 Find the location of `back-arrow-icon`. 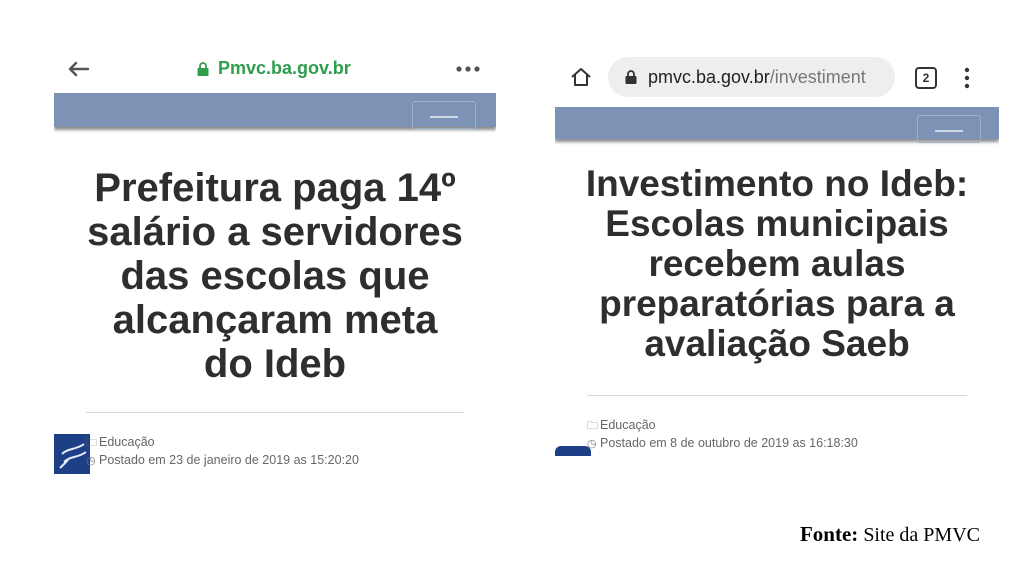

back-arrow-icon is located at coordinates (79, 69).